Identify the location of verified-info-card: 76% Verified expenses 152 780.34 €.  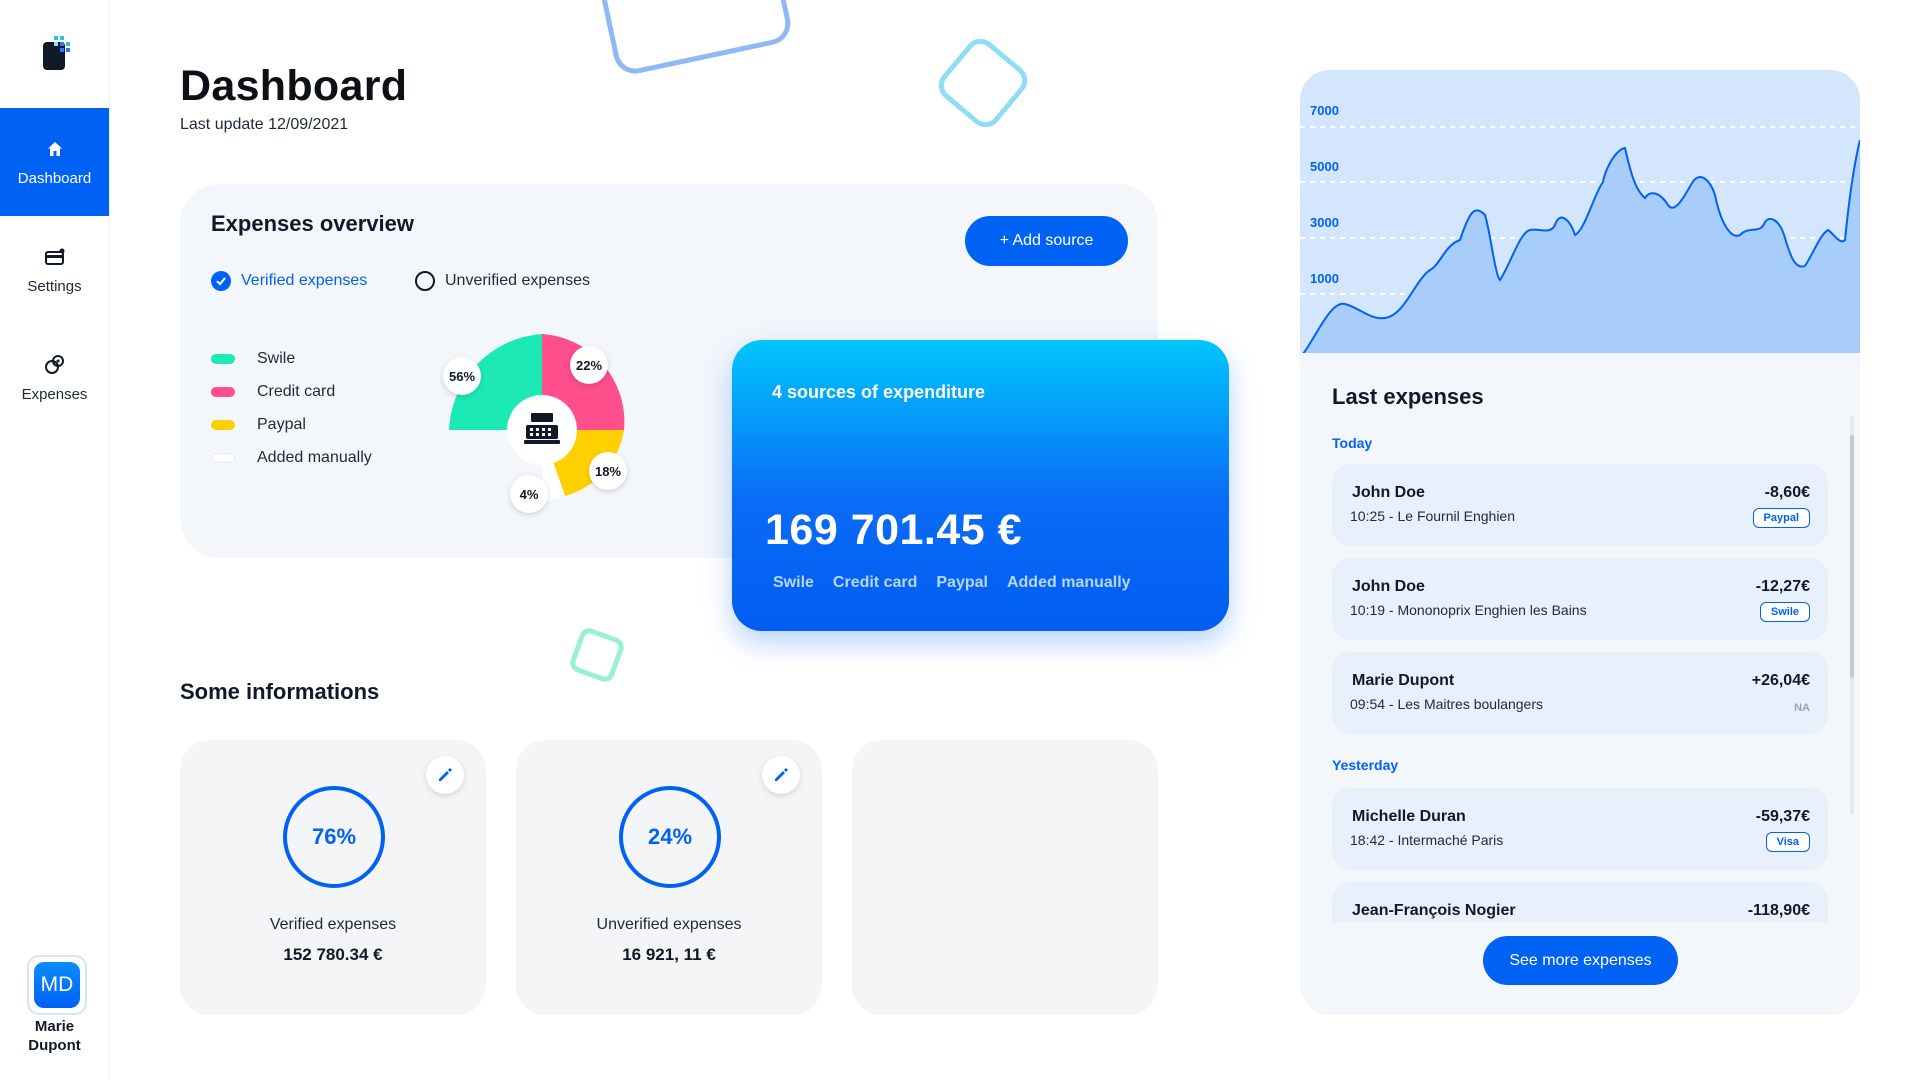
(333, 877).